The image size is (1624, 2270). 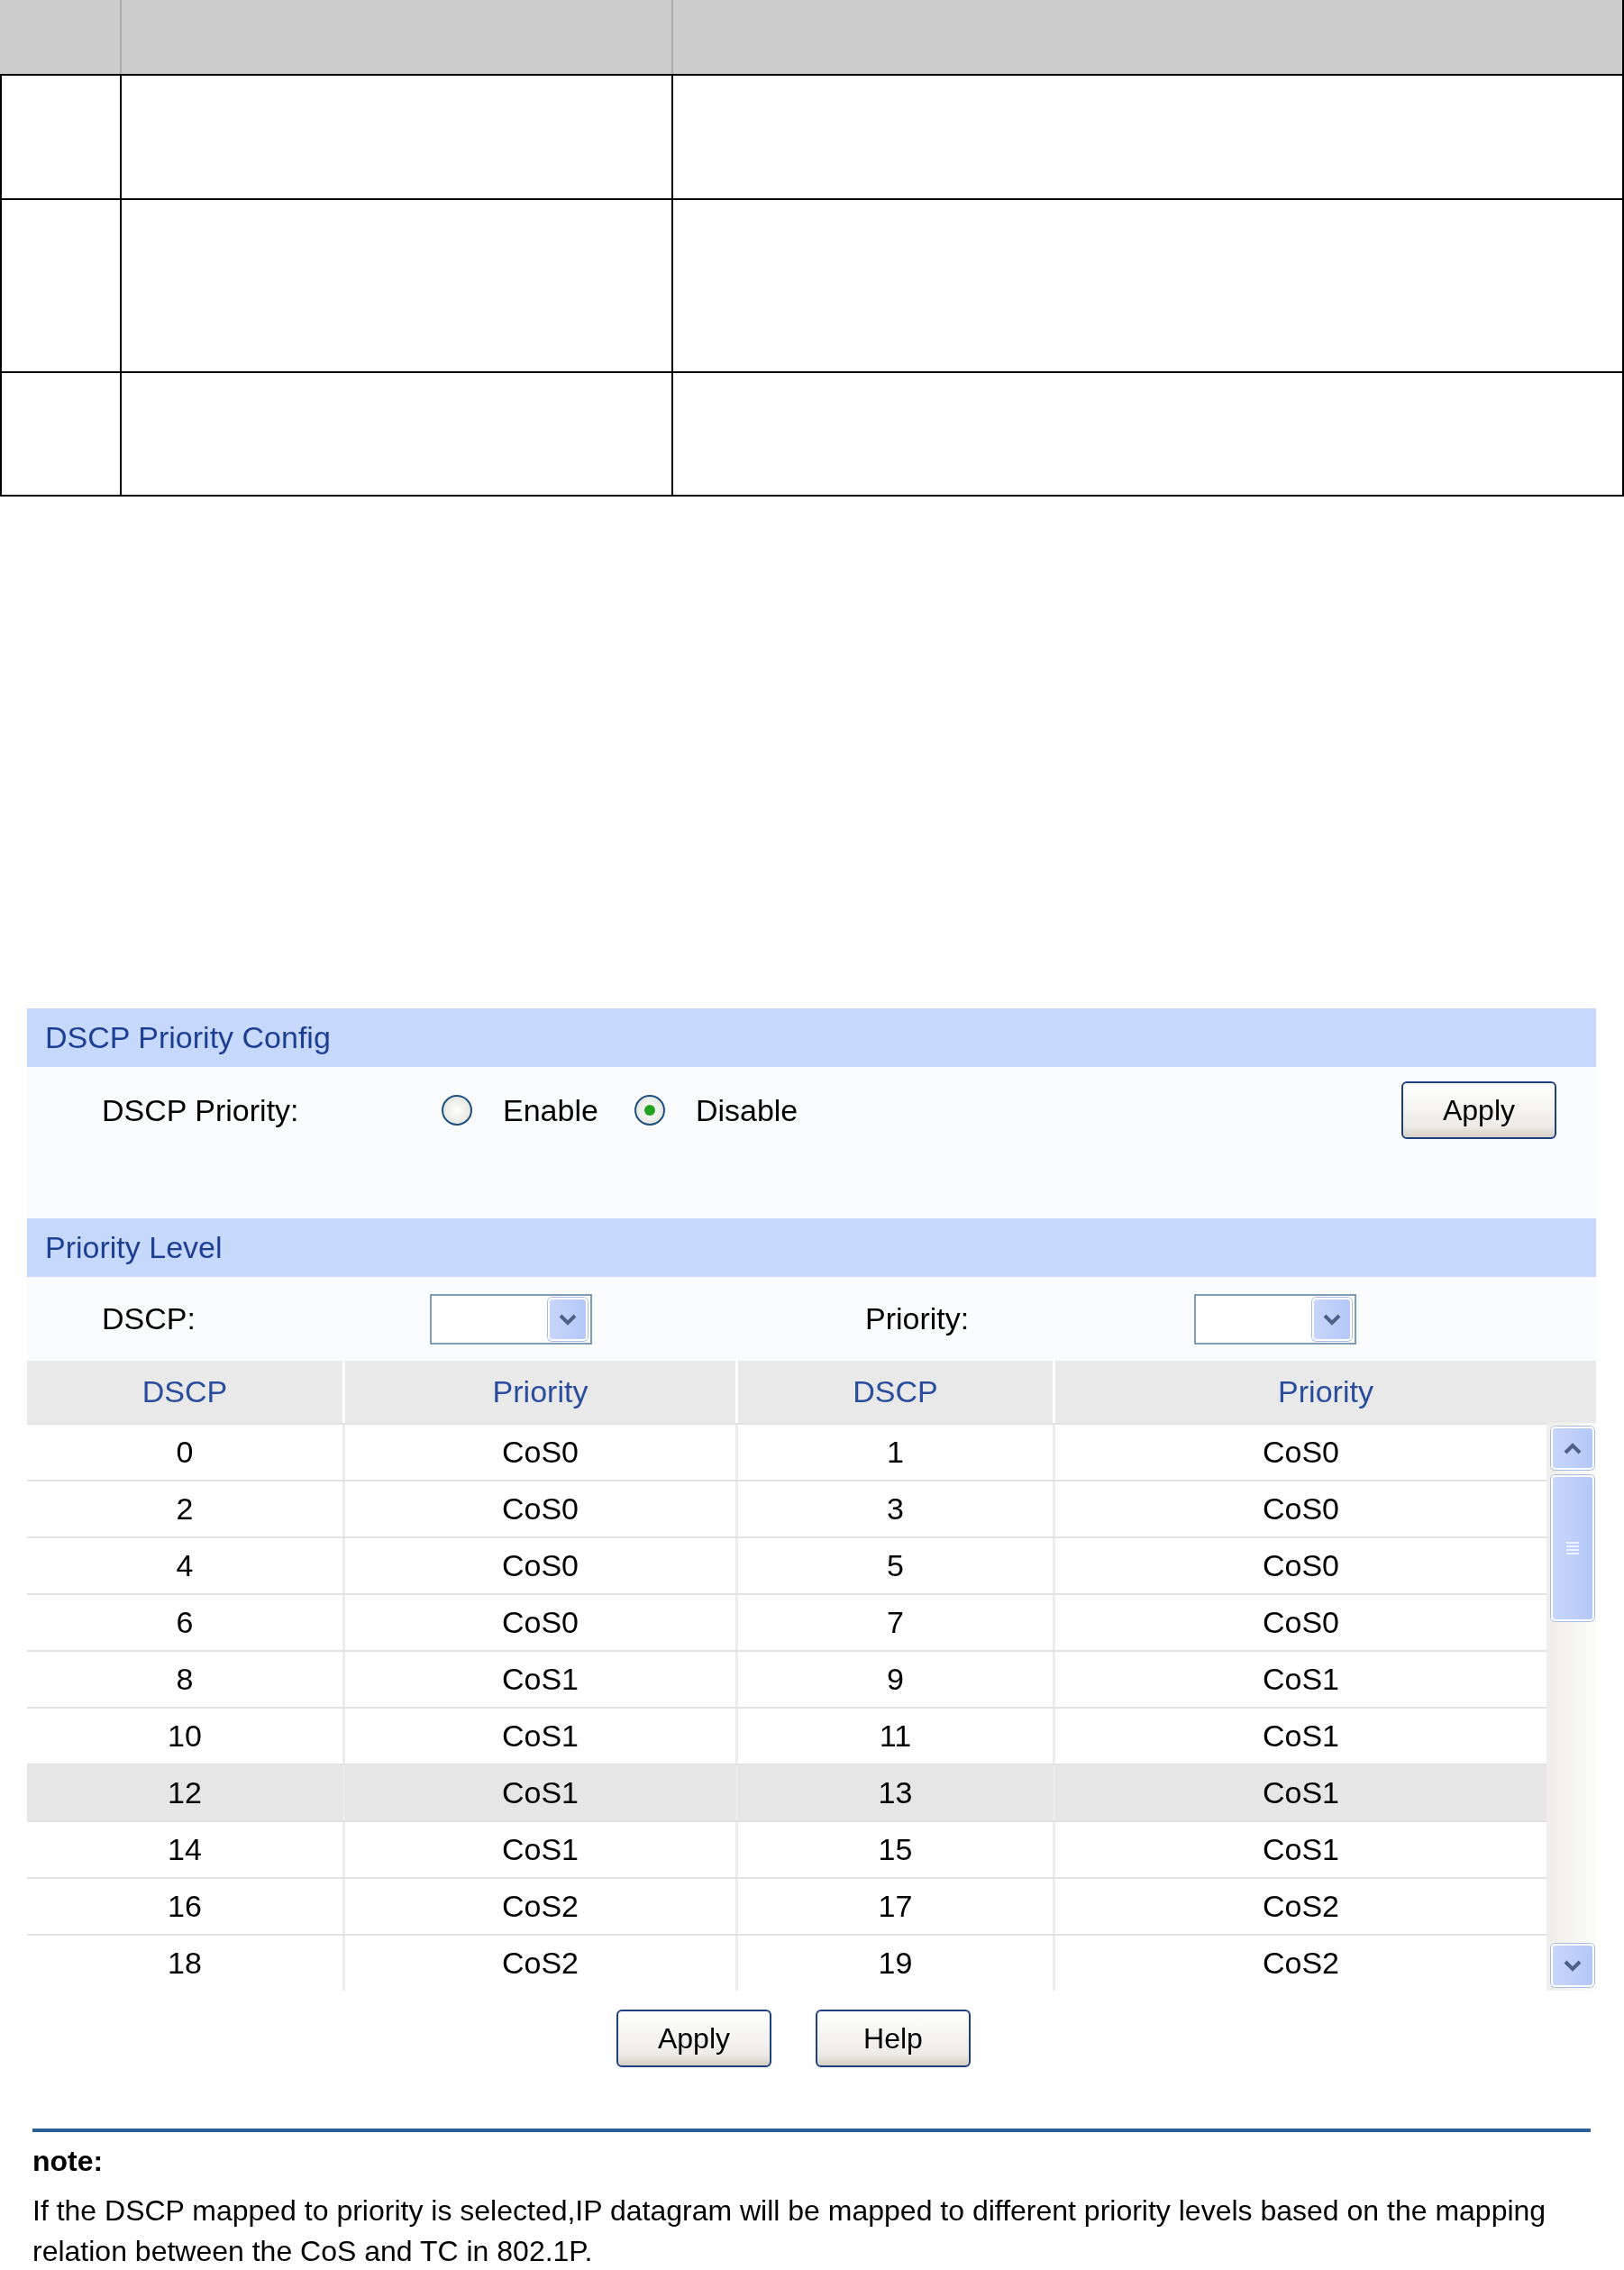 I want to click on scroll-up-button, so click(x=1572, y=1448).